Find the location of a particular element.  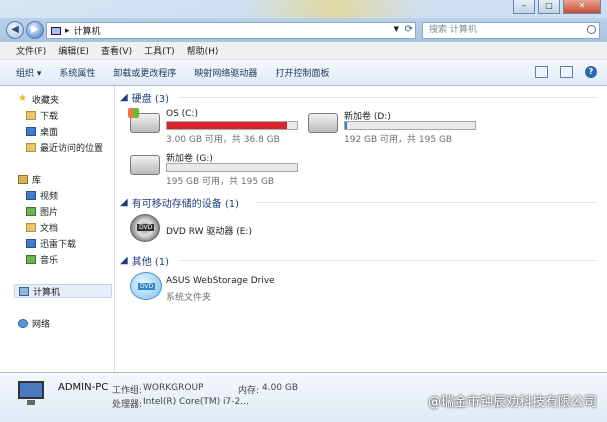

maximize-button: □ is located at coordinates (549, 7).